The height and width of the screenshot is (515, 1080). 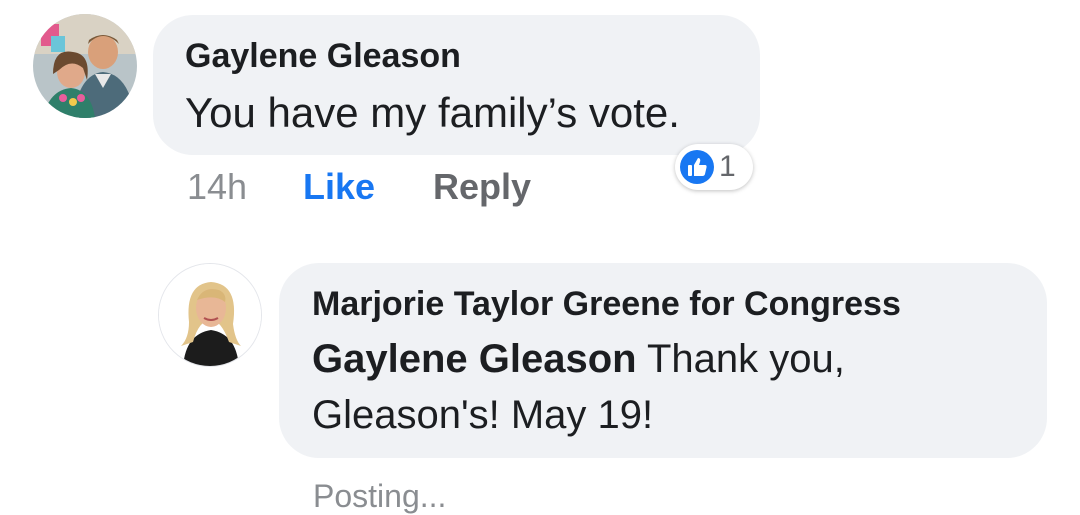 I want to click on like-button: Like, so click(x=339, y=187).